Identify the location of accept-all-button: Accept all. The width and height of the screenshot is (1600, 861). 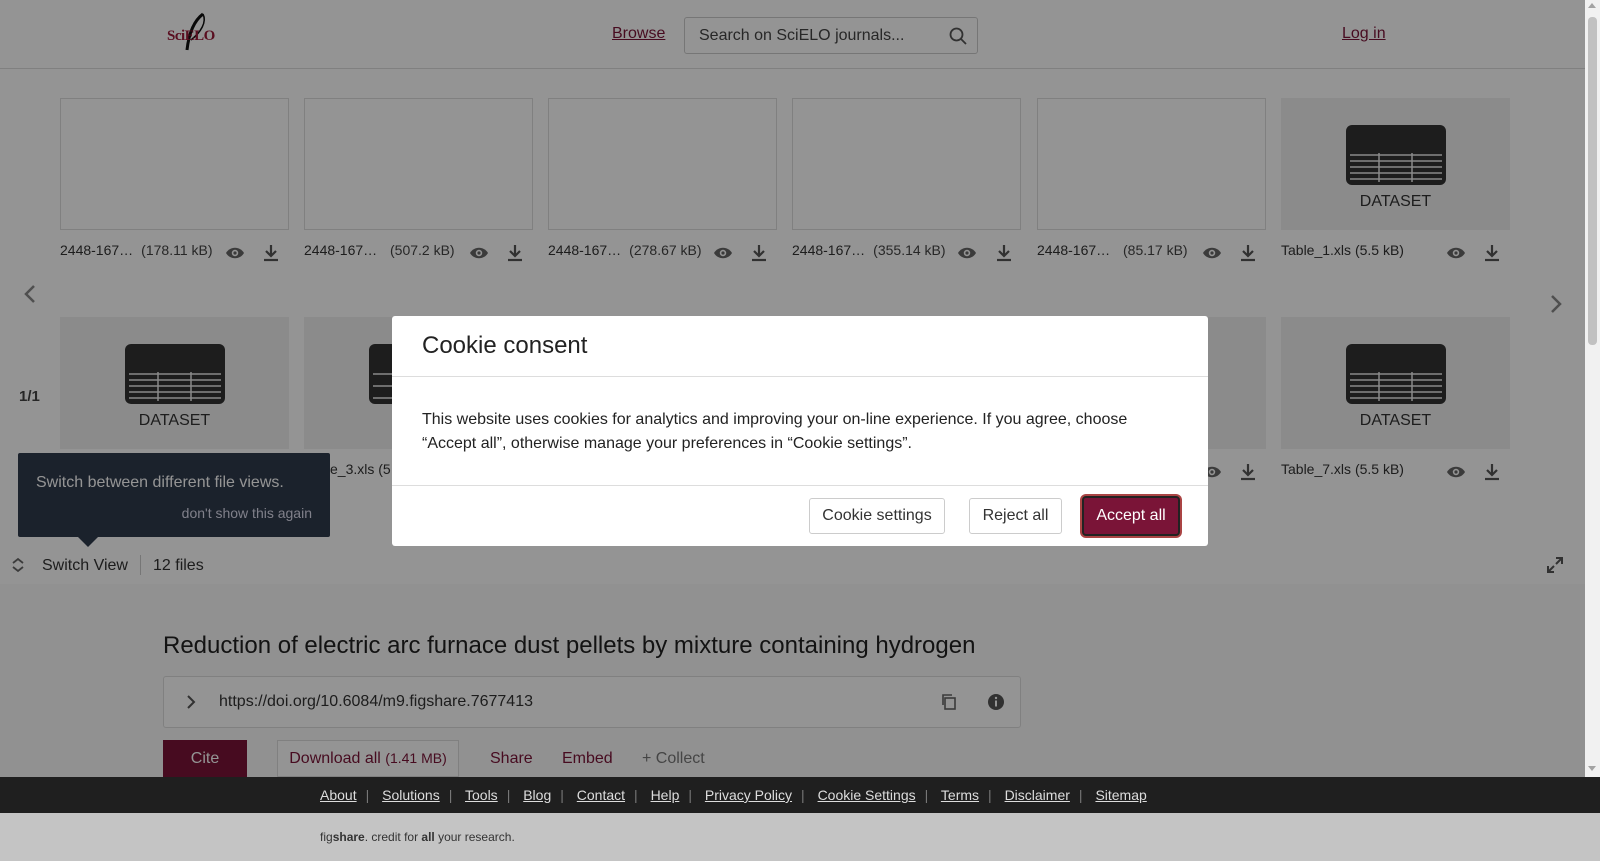
(1131, 516).